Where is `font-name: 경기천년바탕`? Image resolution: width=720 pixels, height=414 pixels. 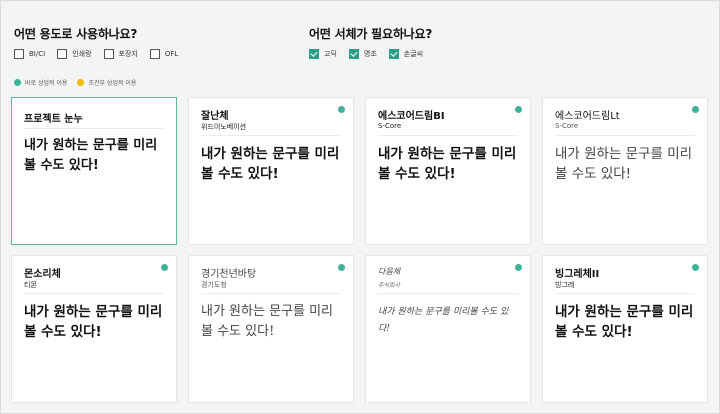 font-name: 경기천년바탕 is located at coordinates (229, 274).